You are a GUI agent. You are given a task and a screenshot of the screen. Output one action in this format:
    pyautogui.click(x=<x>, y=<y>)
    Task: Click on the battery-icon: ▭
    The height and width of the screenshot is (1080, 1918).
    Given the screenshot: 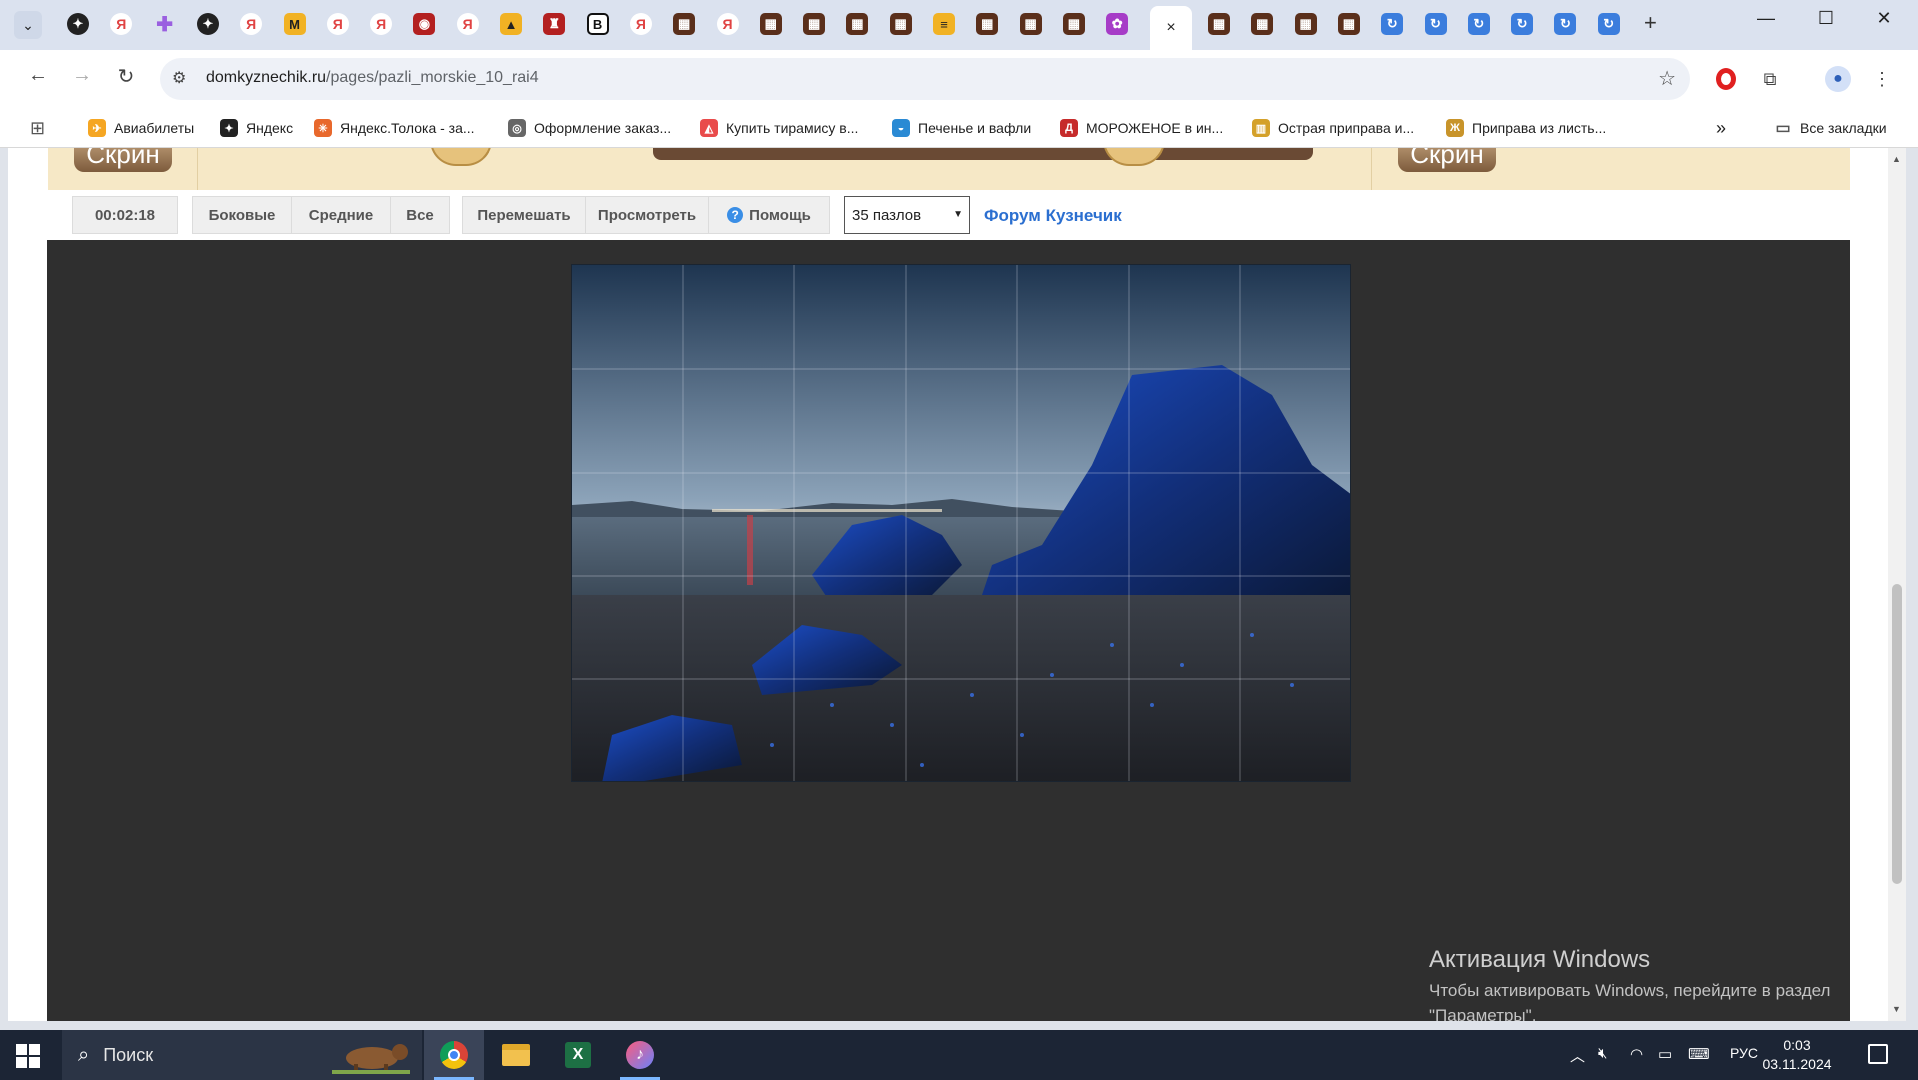 What is the action you would take?
    pyautogui.click(x=1665, y=1054)
    